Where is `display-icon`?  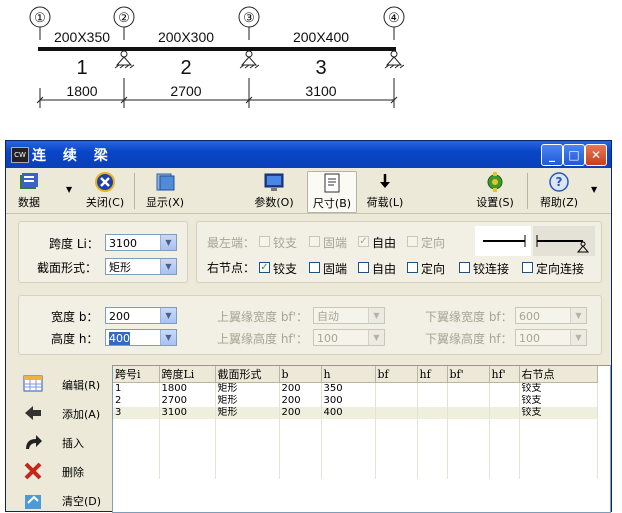 display-icon is located at coordinates (165, 182).